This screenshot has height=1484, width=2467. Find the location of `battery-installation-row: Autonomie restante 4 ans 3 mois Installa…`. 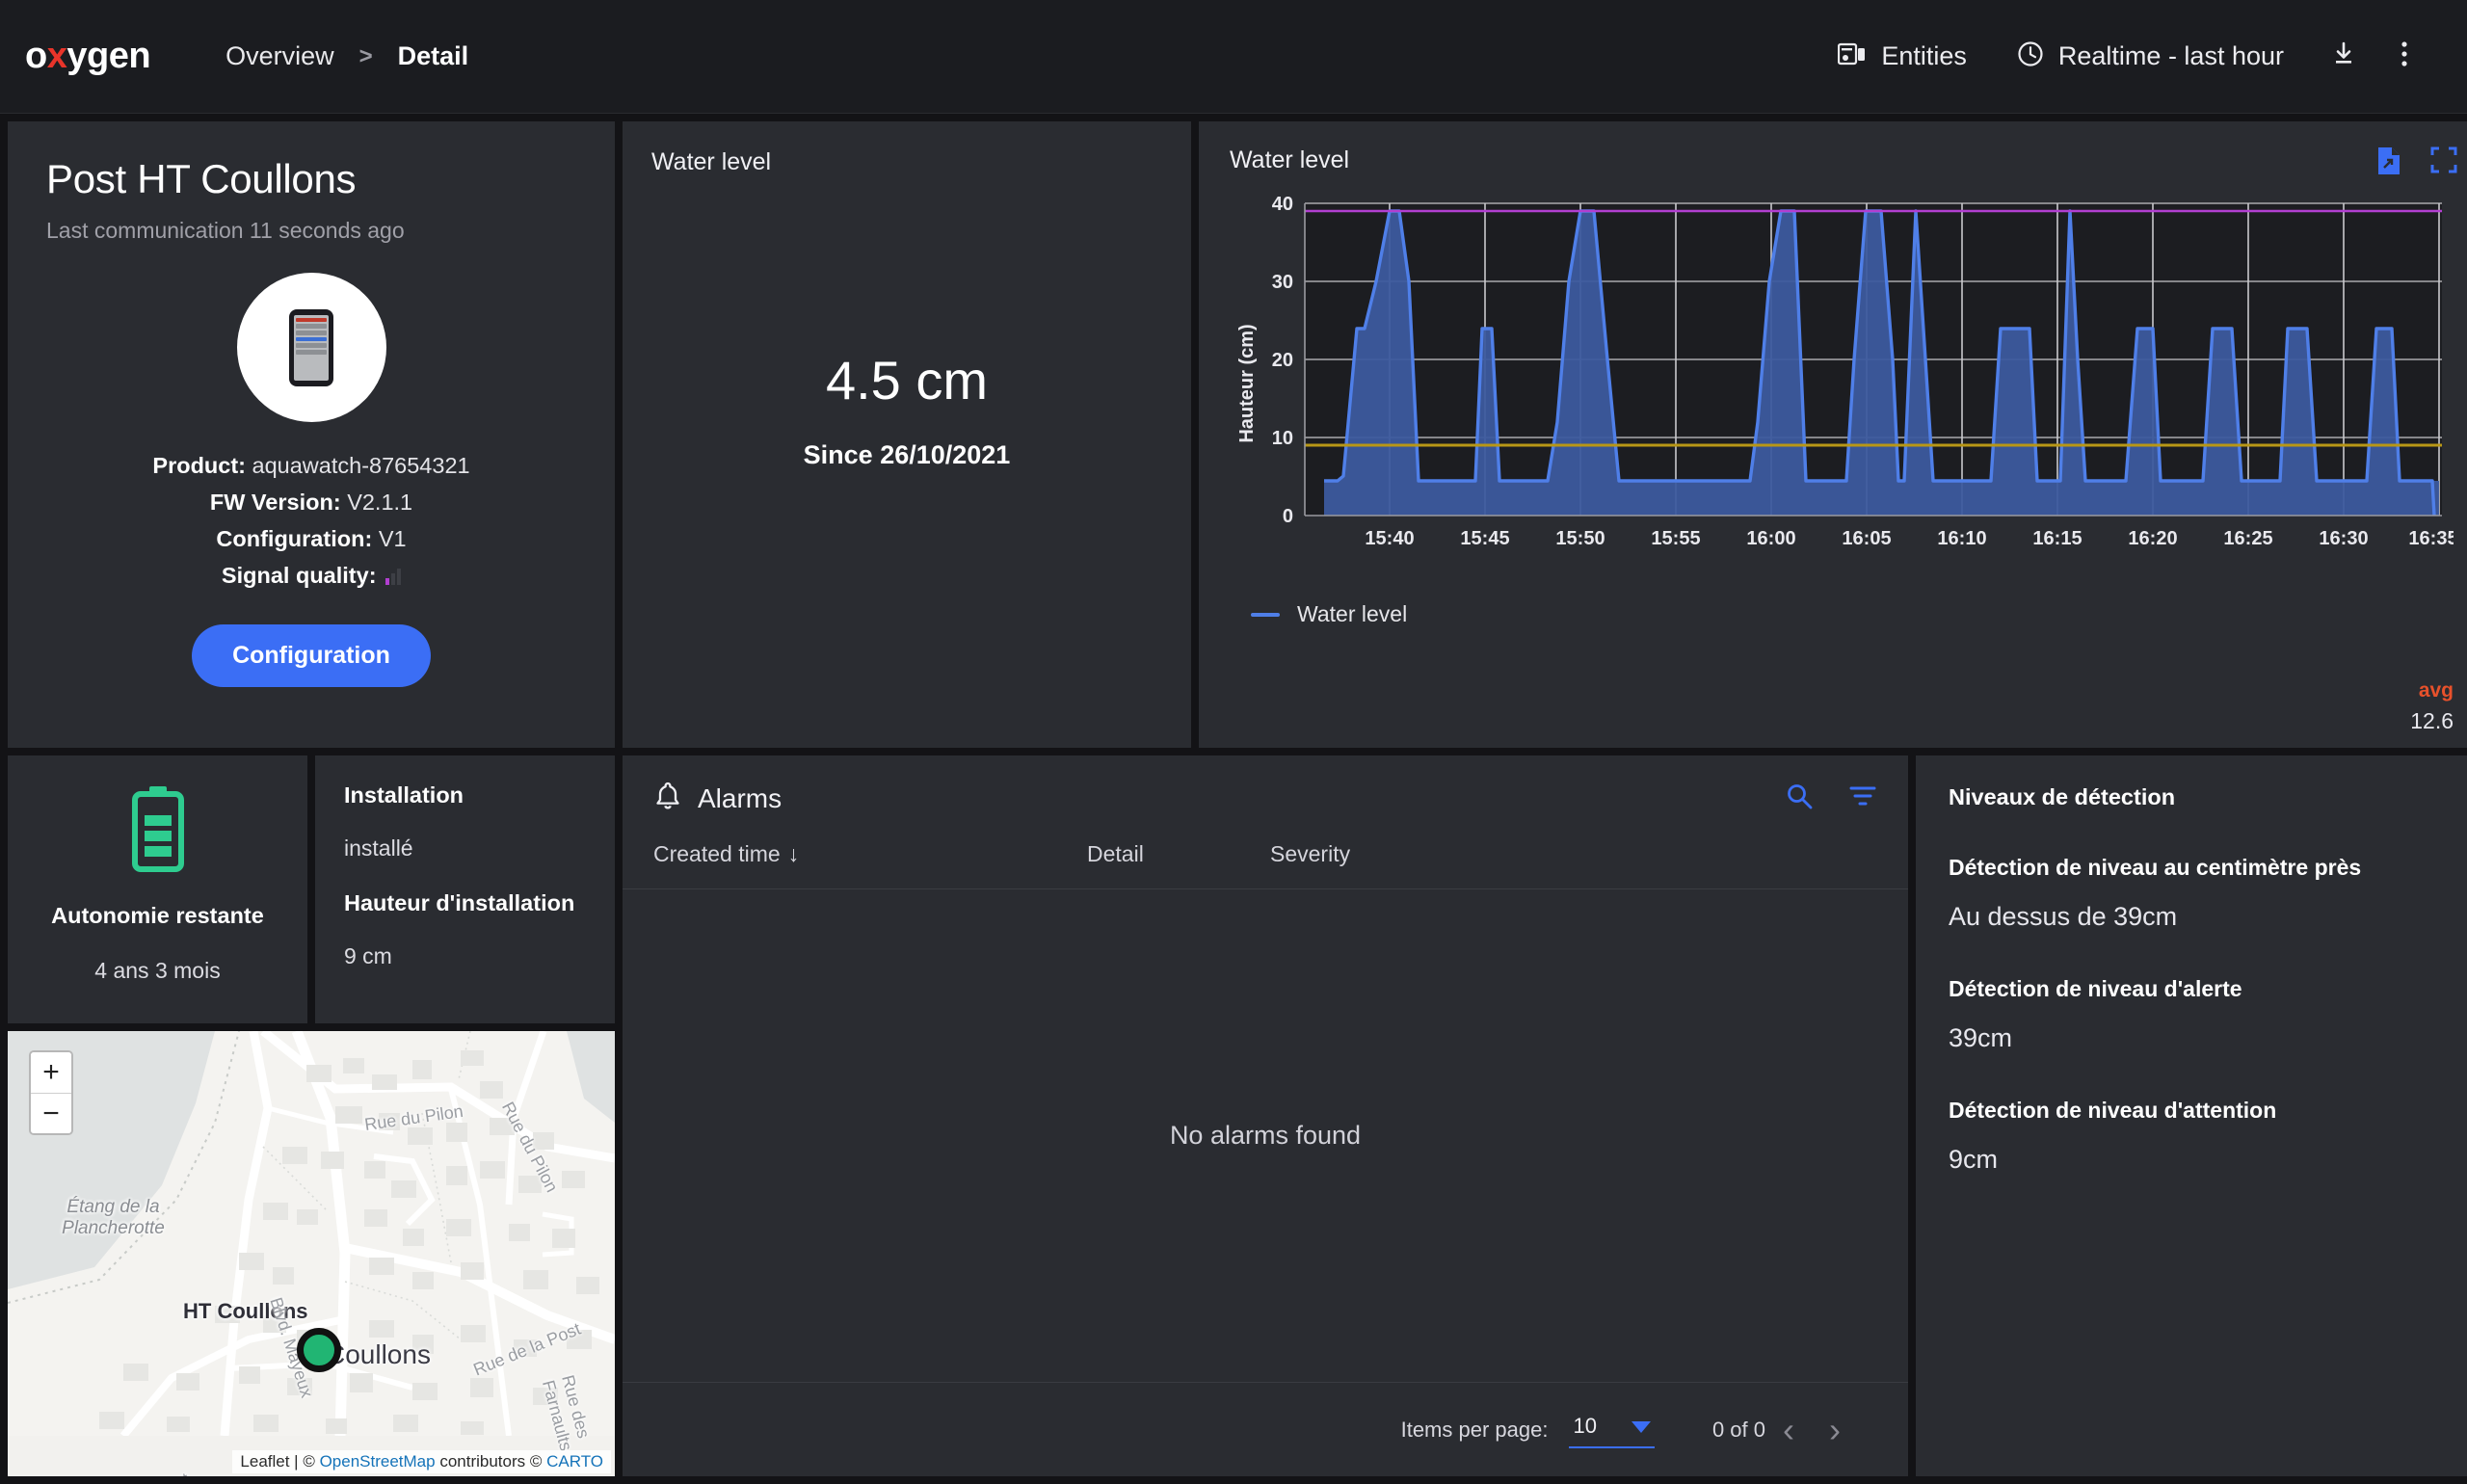

battery-installation-row: Autonomie restante 4 ans 3 mois Installa… is located at coordinates (311, 889).